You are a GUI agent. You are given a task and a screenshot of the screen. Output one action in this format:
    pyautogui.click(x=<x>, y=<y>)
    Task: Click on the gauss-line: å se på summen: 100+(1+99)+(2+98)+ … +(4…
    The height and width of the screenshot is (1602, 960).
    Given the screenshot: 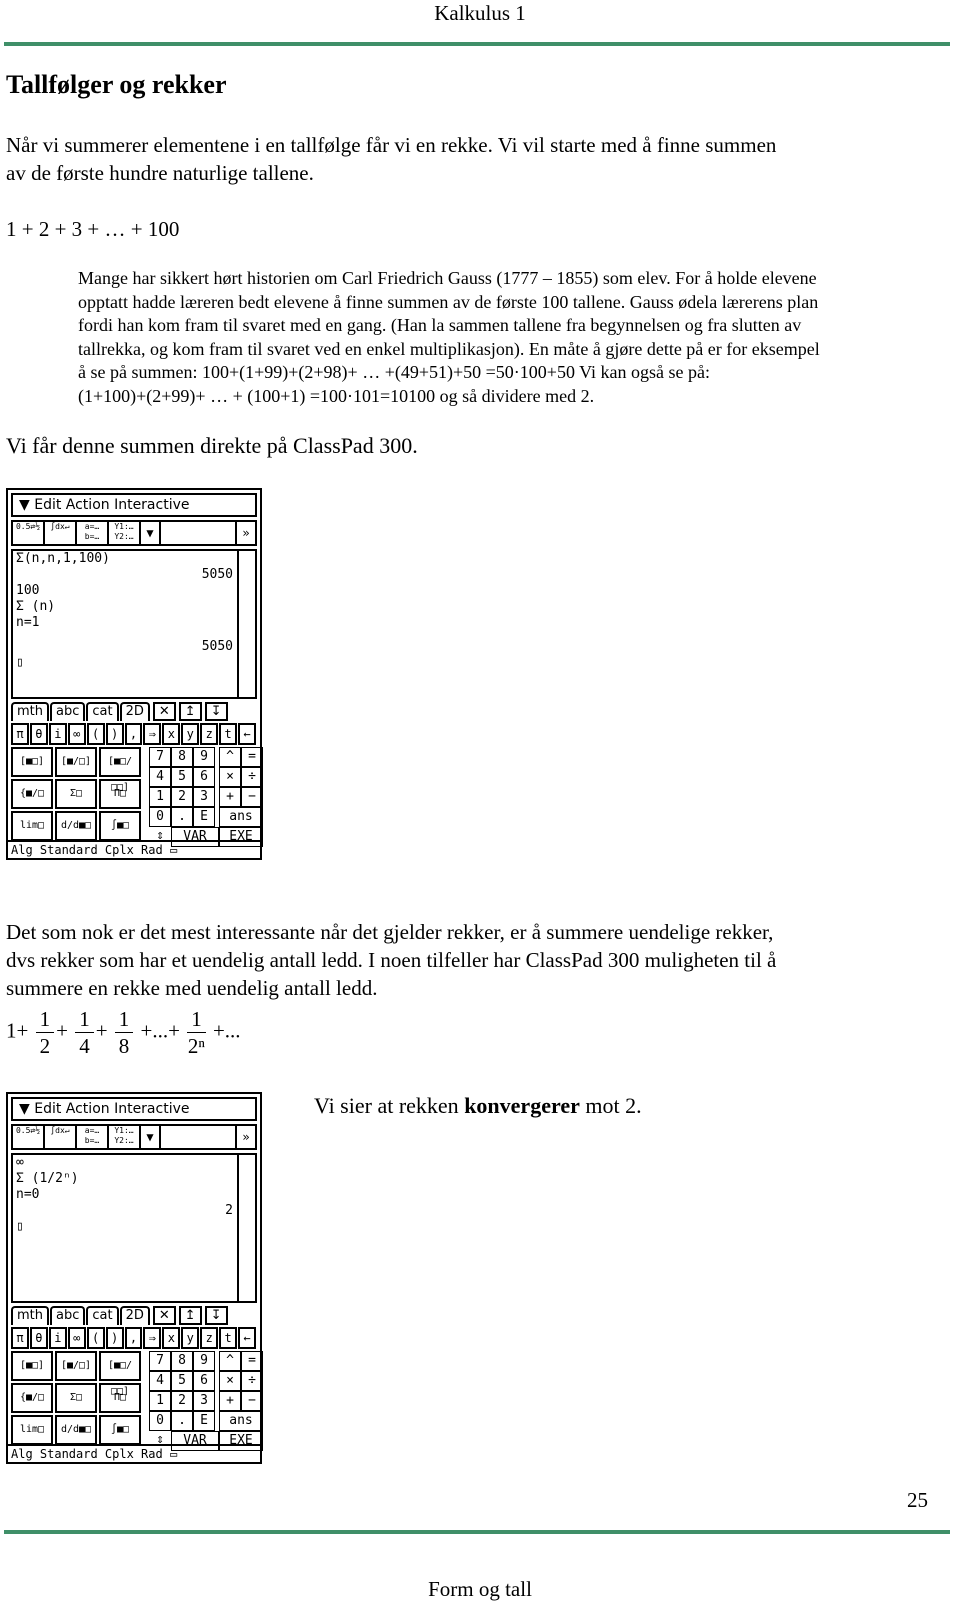 What is the action you would take?
    pyautogui.click(x=394, y=372)
    